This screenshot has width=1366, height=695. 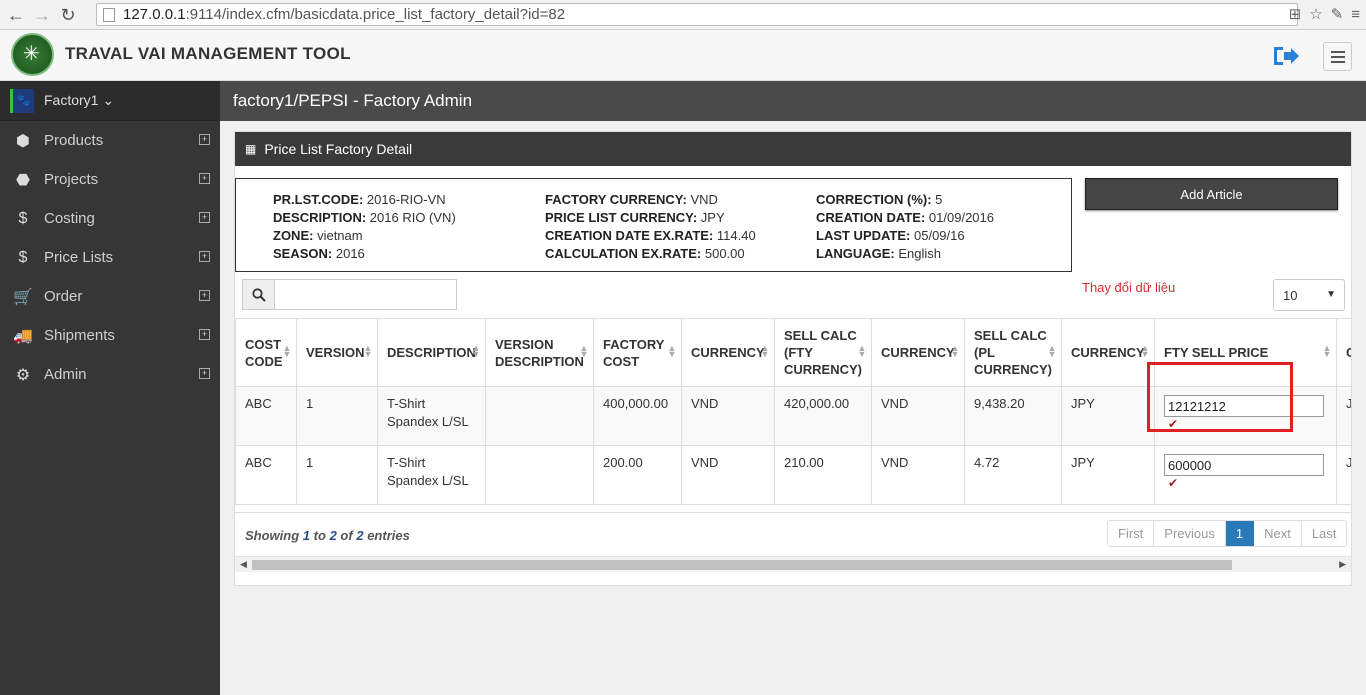 What do you see at coordinates (1342, 564) in the screenshot?
I see `scroll-right-icon: ▶` at bounding box center [1342, 564].